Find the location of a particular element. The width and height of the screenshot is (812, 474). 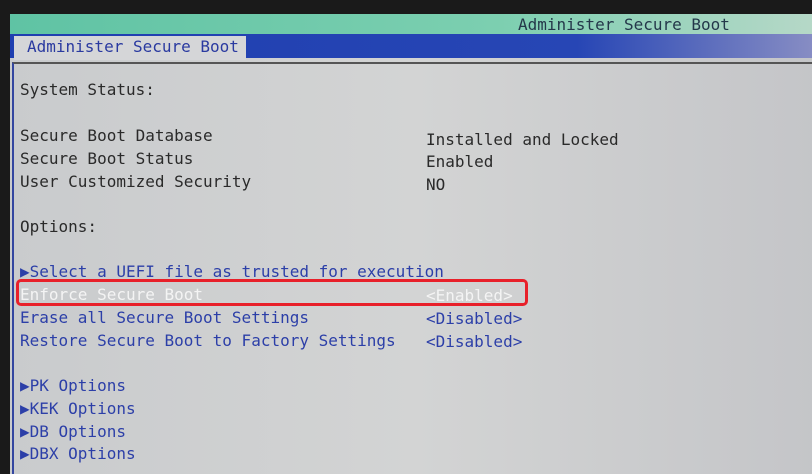

status-label-database: Secure Boot Database is located at coordinates (116, 135).